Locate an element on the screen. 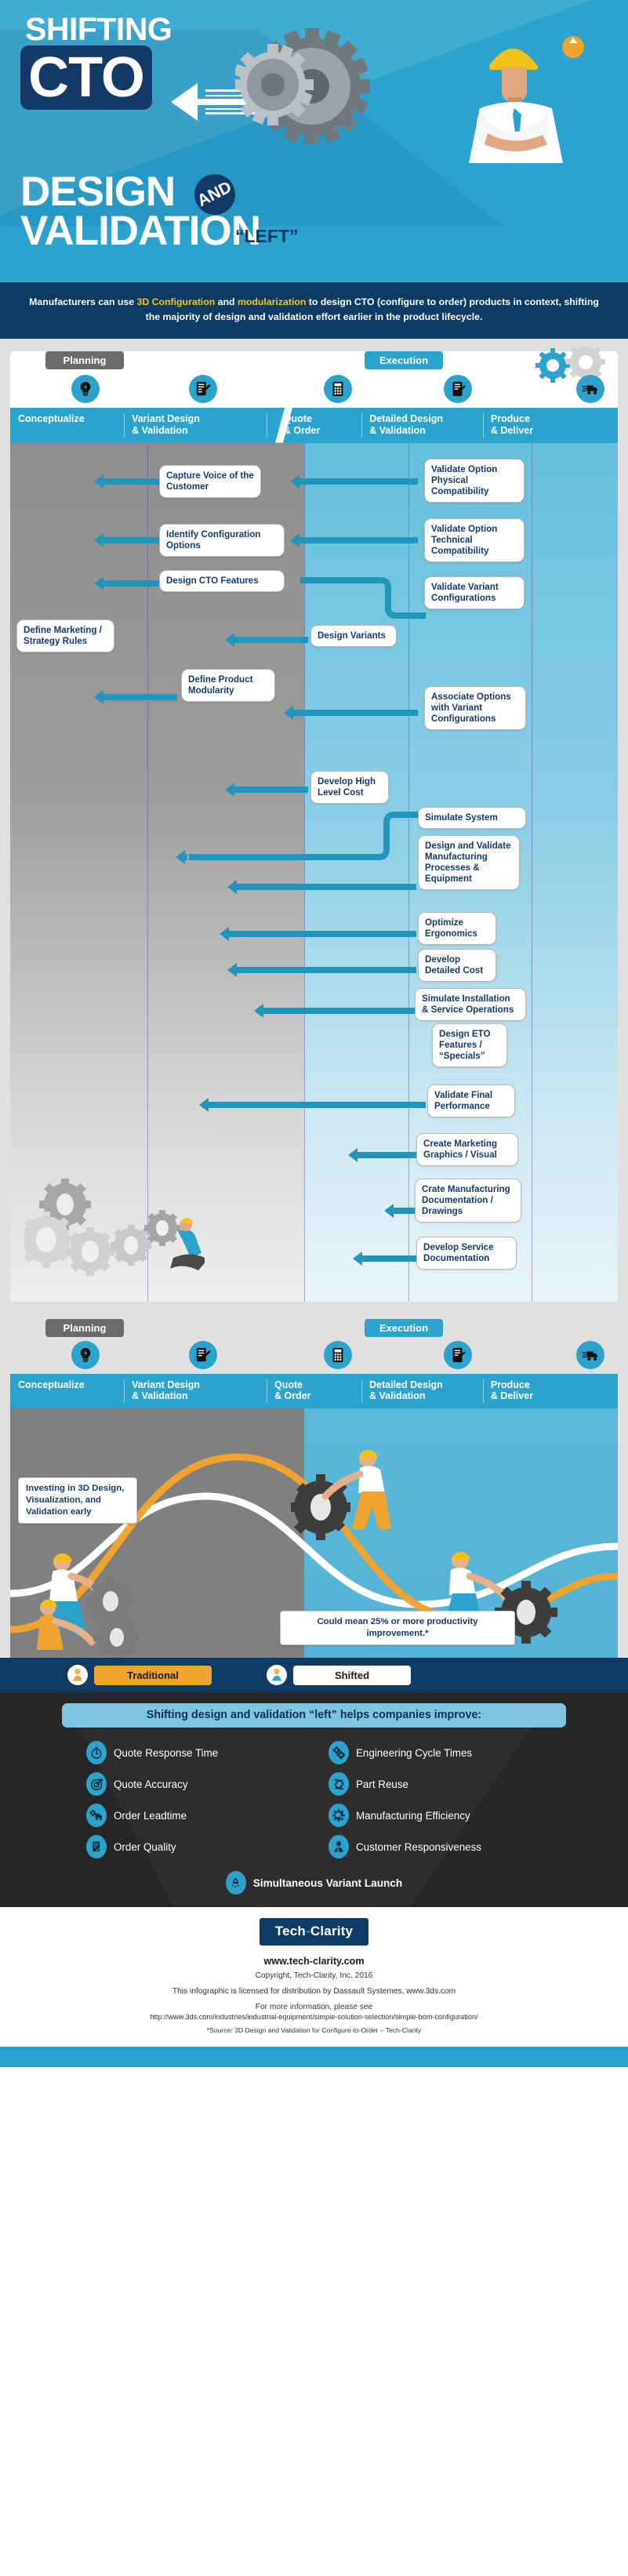 Image resolution: width=628 pixels, height=2576 pixels. traditional-avatar-icon is located at coordinates (77, 1675).